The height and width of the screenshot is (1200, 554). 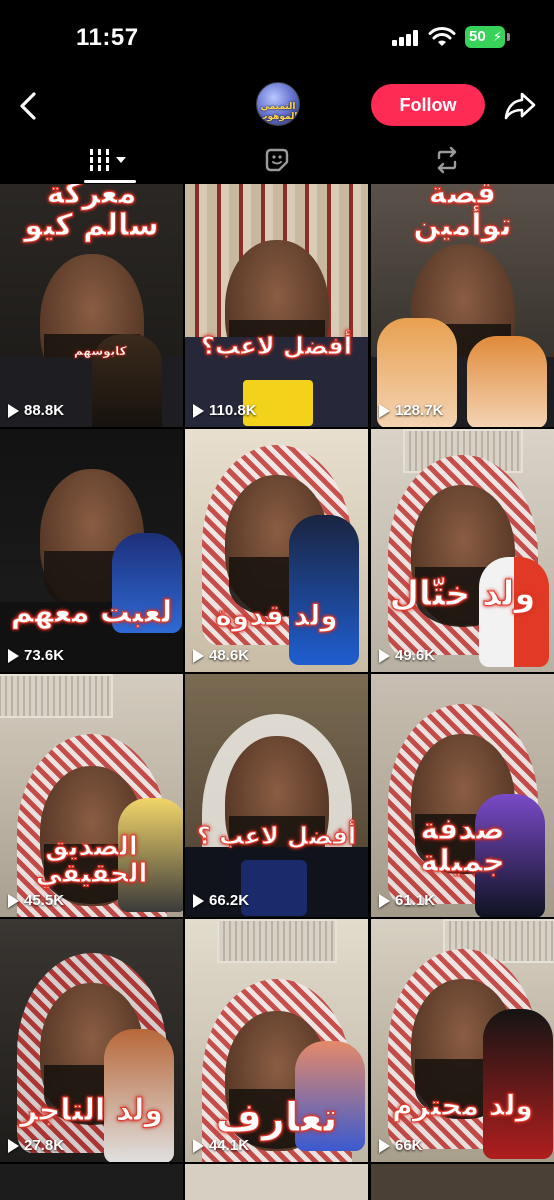 I want to click on charging-bolt-icon: ⚡, so click(x=497, y=36).